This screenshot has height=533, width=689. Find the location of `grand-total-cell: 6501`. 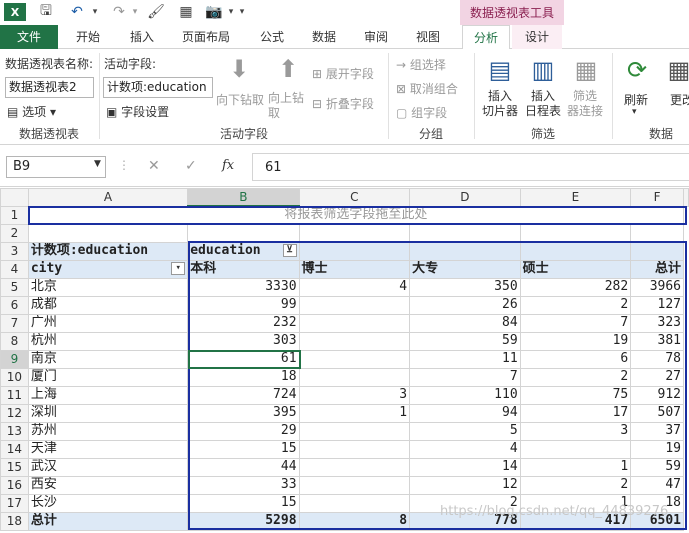

grand-total-cell: 6501 is located at coordinates (657, 521).